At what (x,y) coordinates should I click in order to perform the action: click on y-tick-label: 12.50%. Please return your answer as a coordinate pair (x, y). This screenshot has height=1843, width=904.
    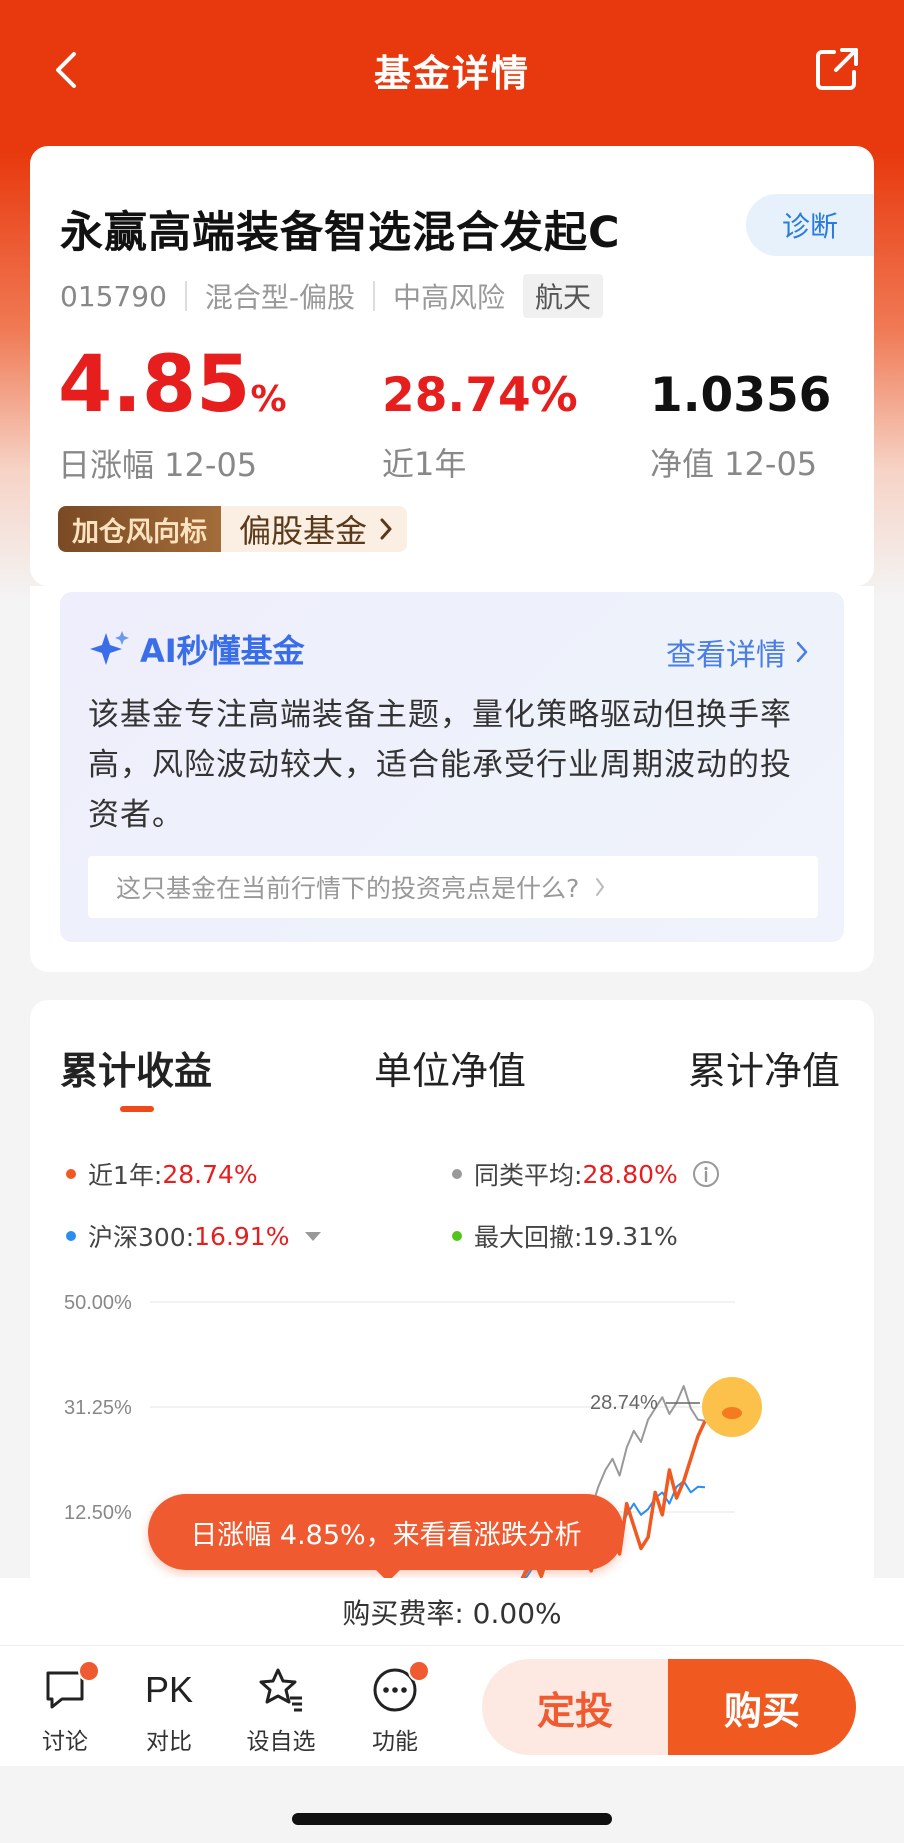
    Looking at the image, I should click on (98, 1513).